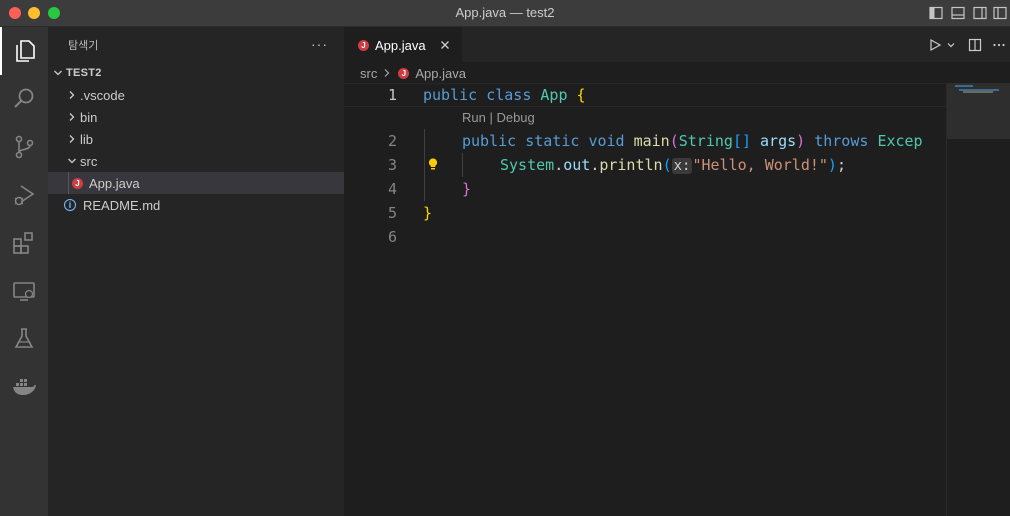 The width and height of the screenshot is (1010, 516). What do you see at coordinates (433, 164) in the screenshot?
I see `lightbulb-icon` at bounding box center [433, 164].